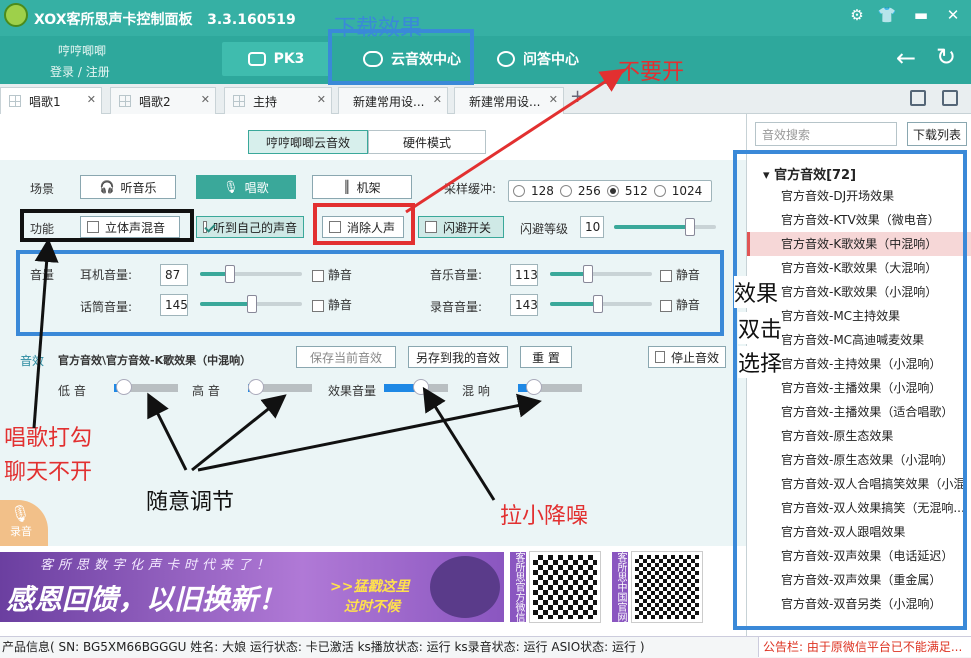 This screenshot has height=658, width=971. Describe the element at coordinates (515, 141) in the screenshot. I see `arrow-dont-enable` at that location.